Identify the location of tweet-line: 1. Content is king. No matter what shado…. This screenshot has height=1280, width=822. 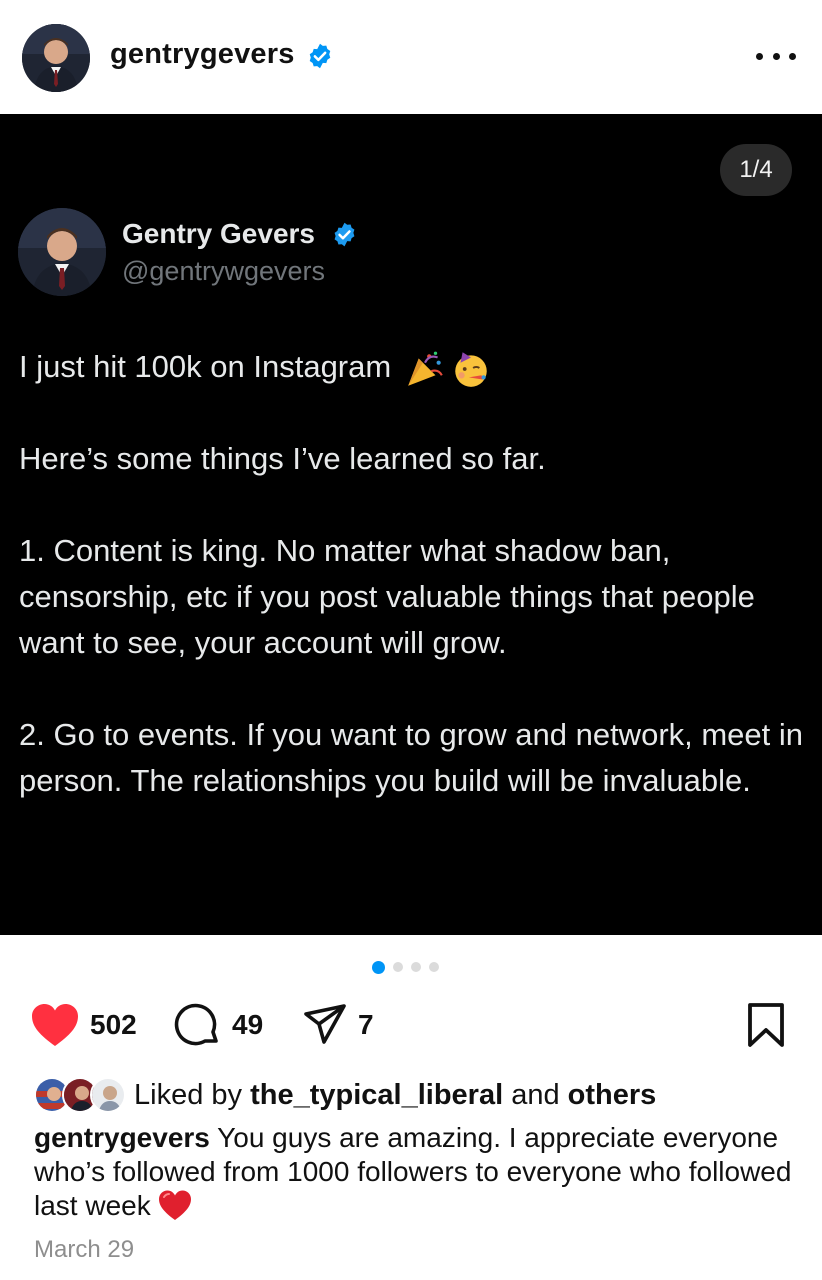
(387, 596).